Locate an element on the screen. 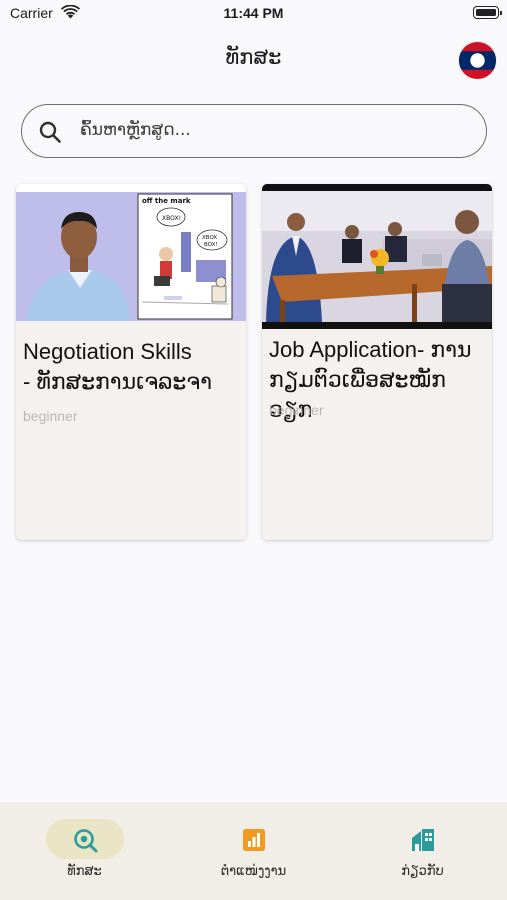  about-building-icon is located at coordinates (423, 840).